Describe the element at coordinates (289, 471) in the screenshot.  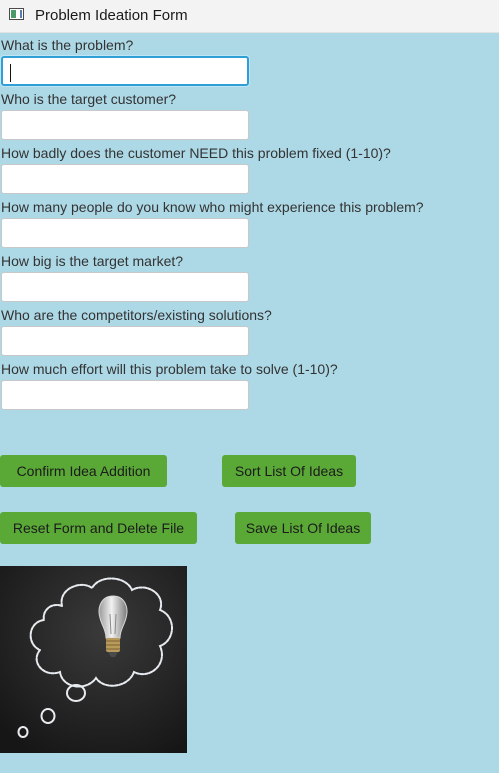
I see `sort-ideas-button: Sort List Of Ideas` at that location.